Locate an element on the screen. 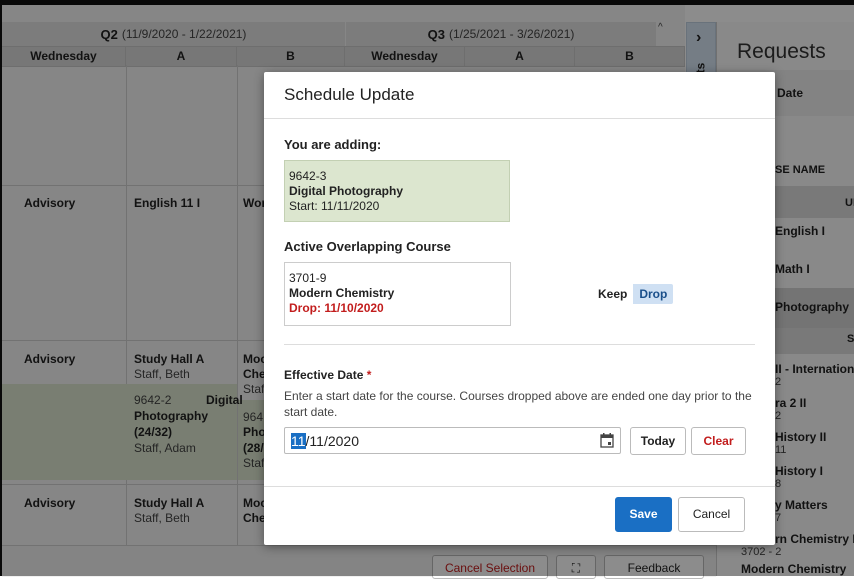 The image size is (854, 580). adding-course-name: Digital Photography is located at coordinates (346, 191).